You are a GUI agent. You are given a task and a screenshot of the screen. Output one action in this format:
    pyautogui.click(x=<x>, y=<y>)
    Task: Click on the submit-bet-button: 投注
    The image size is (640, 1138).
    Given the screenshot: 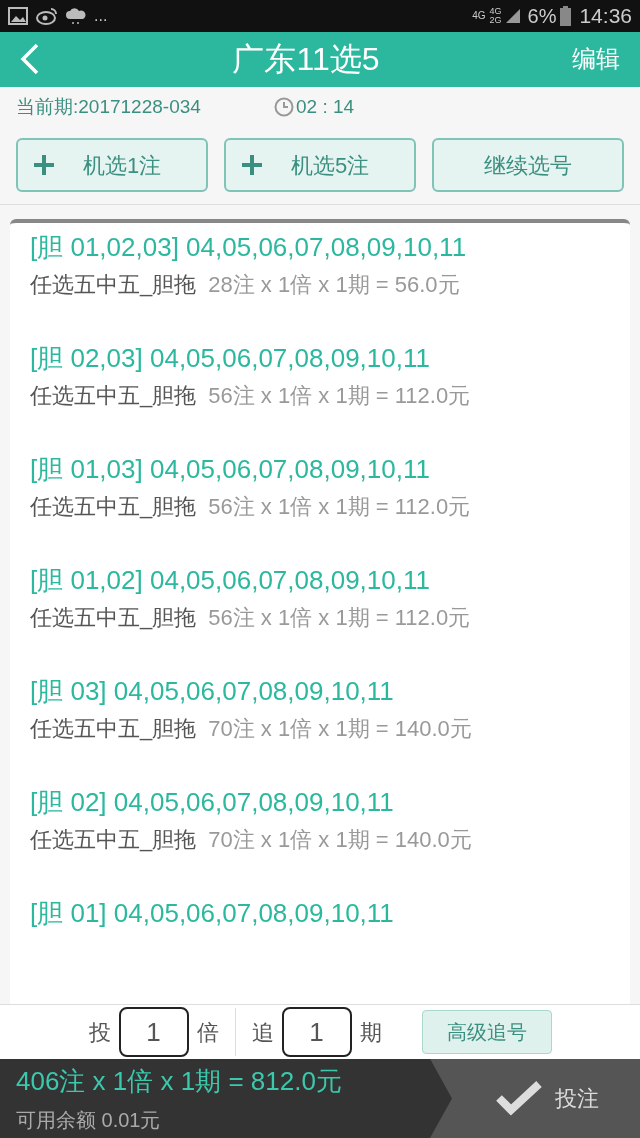 What is the action you would take?
    pyautogui.click(x=535, y=1098)
    